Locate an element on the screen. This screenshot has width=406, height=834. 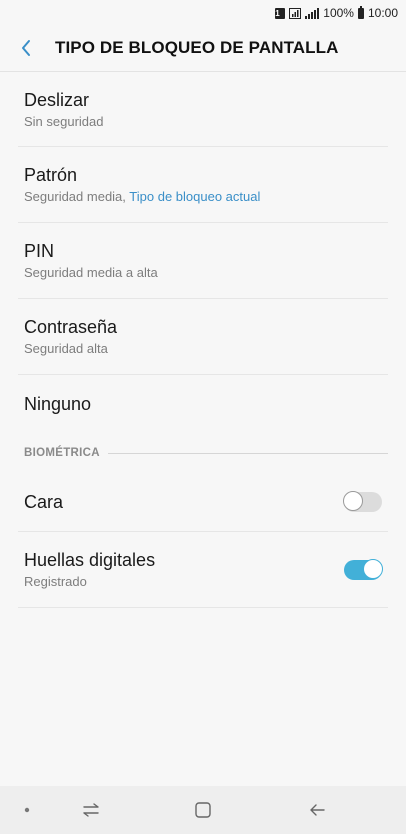
option-subtitle: Seguridad media, is located at coordinates (75, 196).